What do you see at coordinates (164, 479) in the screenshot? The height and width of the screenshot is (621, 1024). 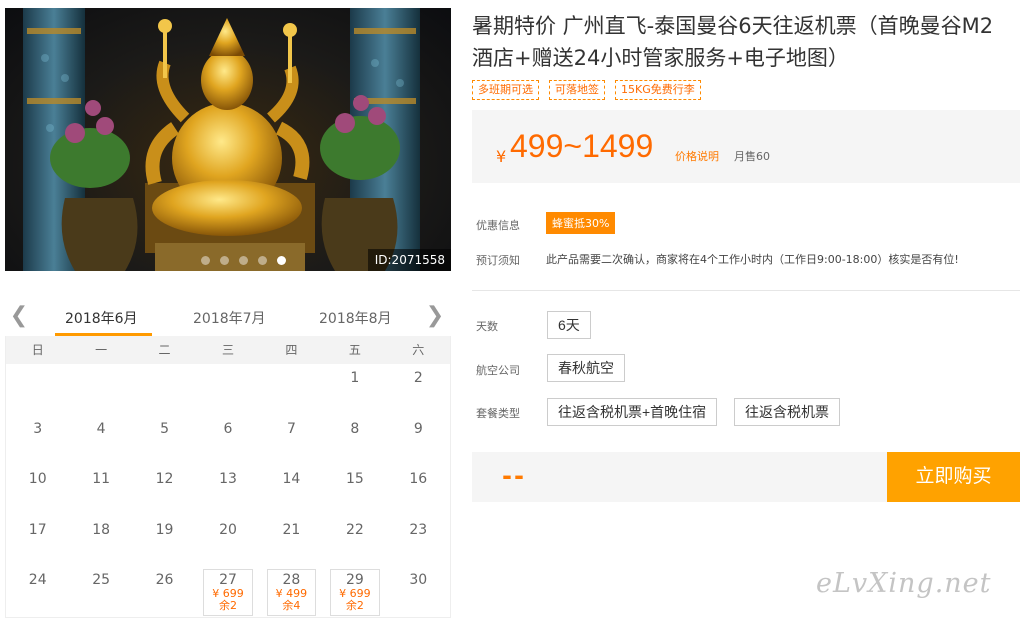 I see `day-number: 12` at bounding box center [164, 479].